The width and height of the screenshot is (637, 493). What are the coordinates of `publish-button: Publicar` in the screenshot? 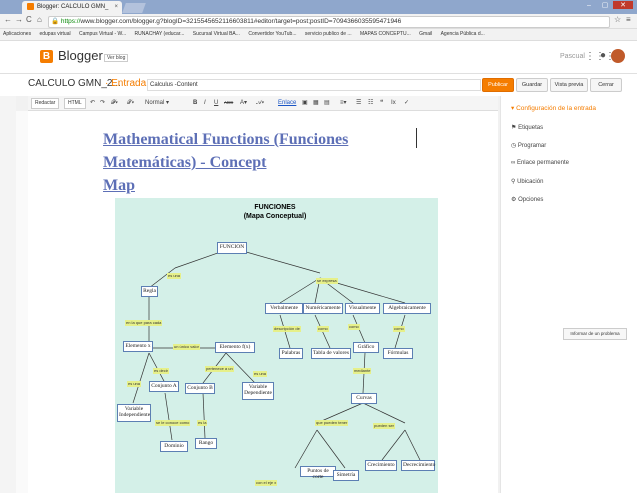 It's located at (498, 85).